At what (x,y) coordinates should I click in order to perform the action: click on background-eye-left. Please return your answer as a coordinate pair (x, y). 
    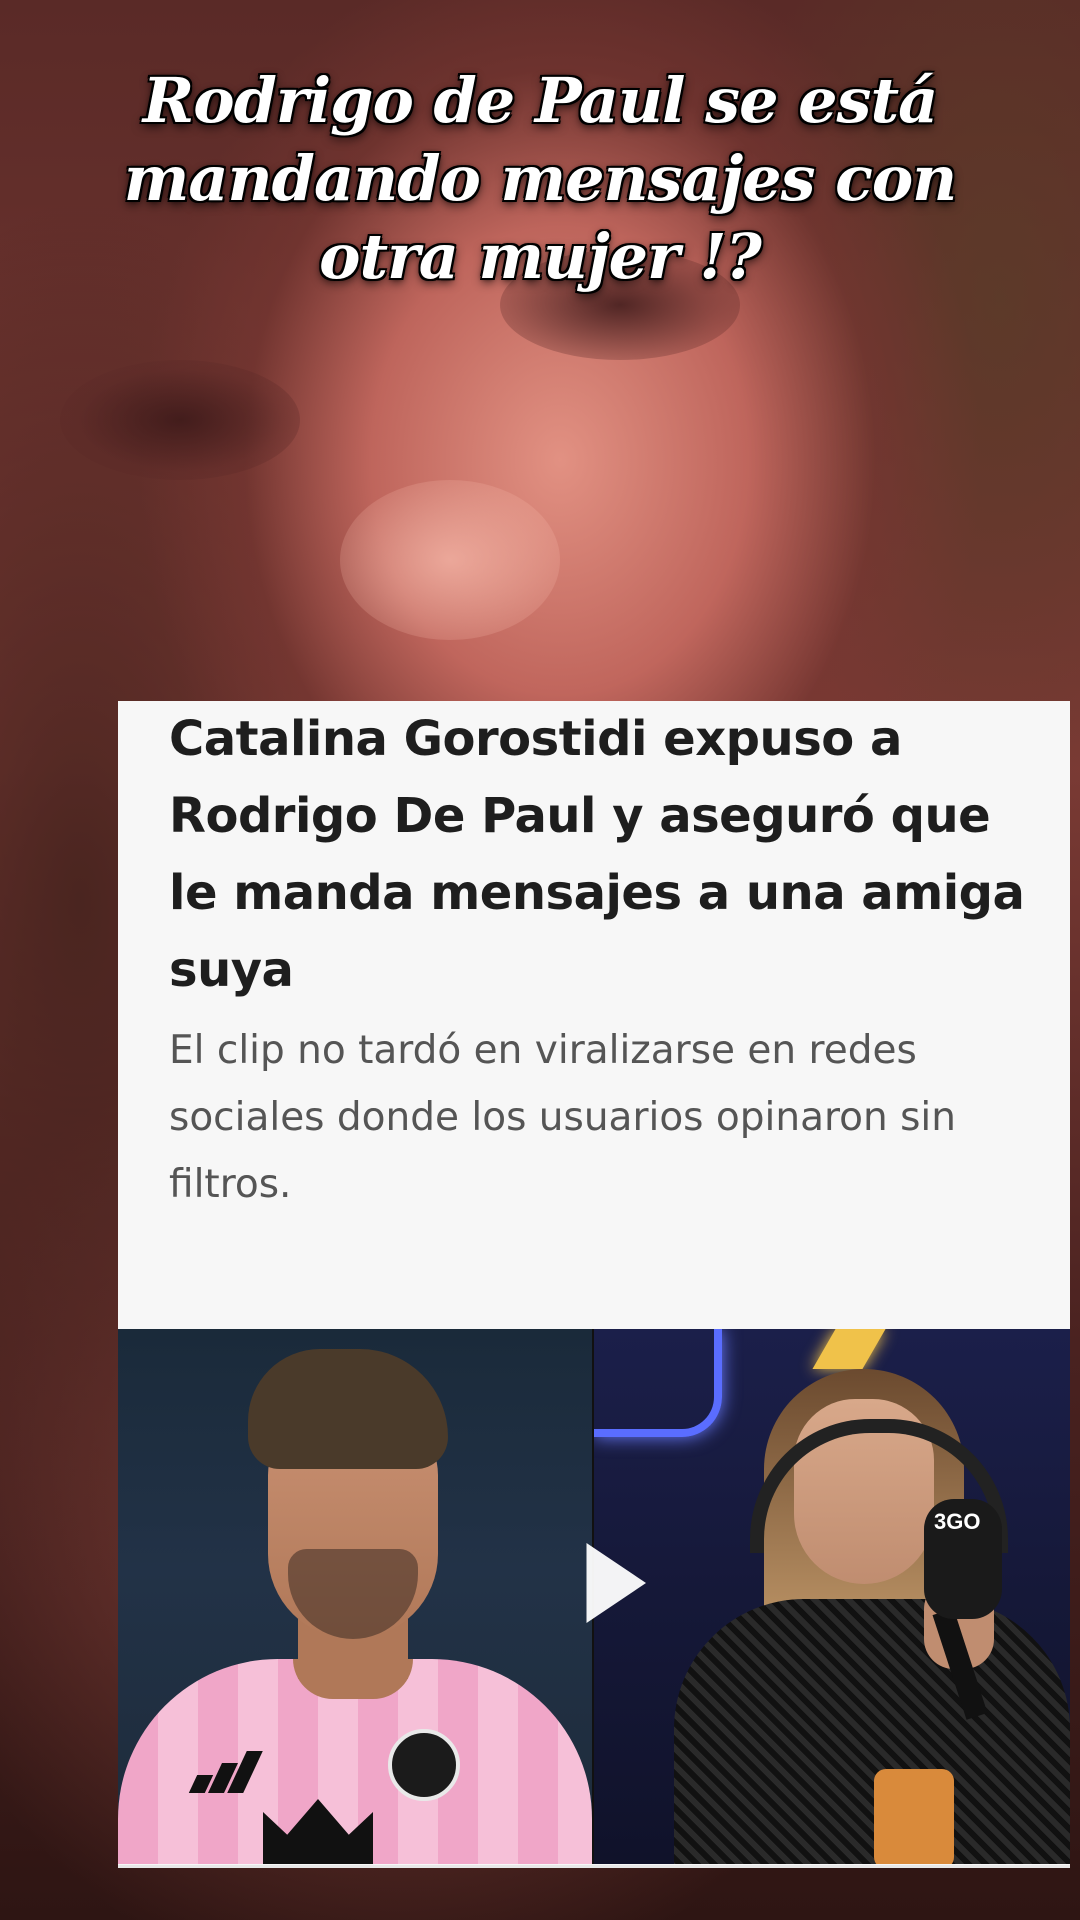
    Looking at the image, I should click on (180, 420).